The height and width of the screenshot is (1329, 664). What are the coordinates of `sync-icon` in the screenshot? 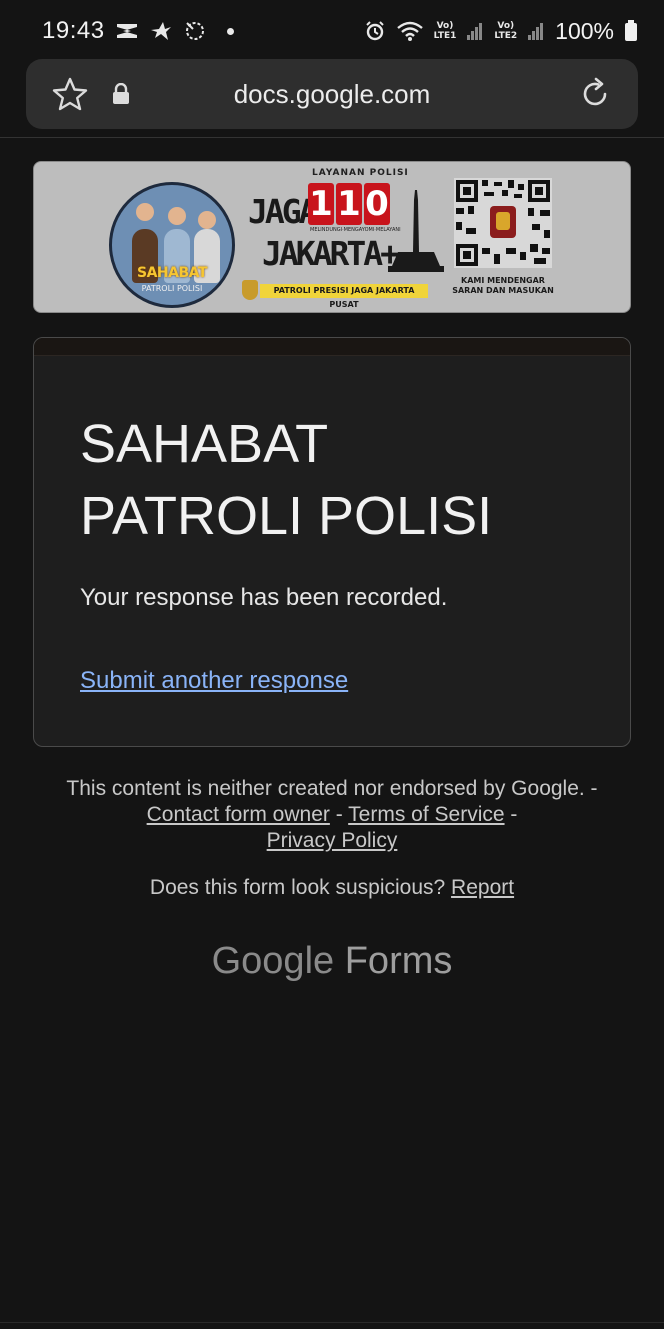 It's located at (195, 31).